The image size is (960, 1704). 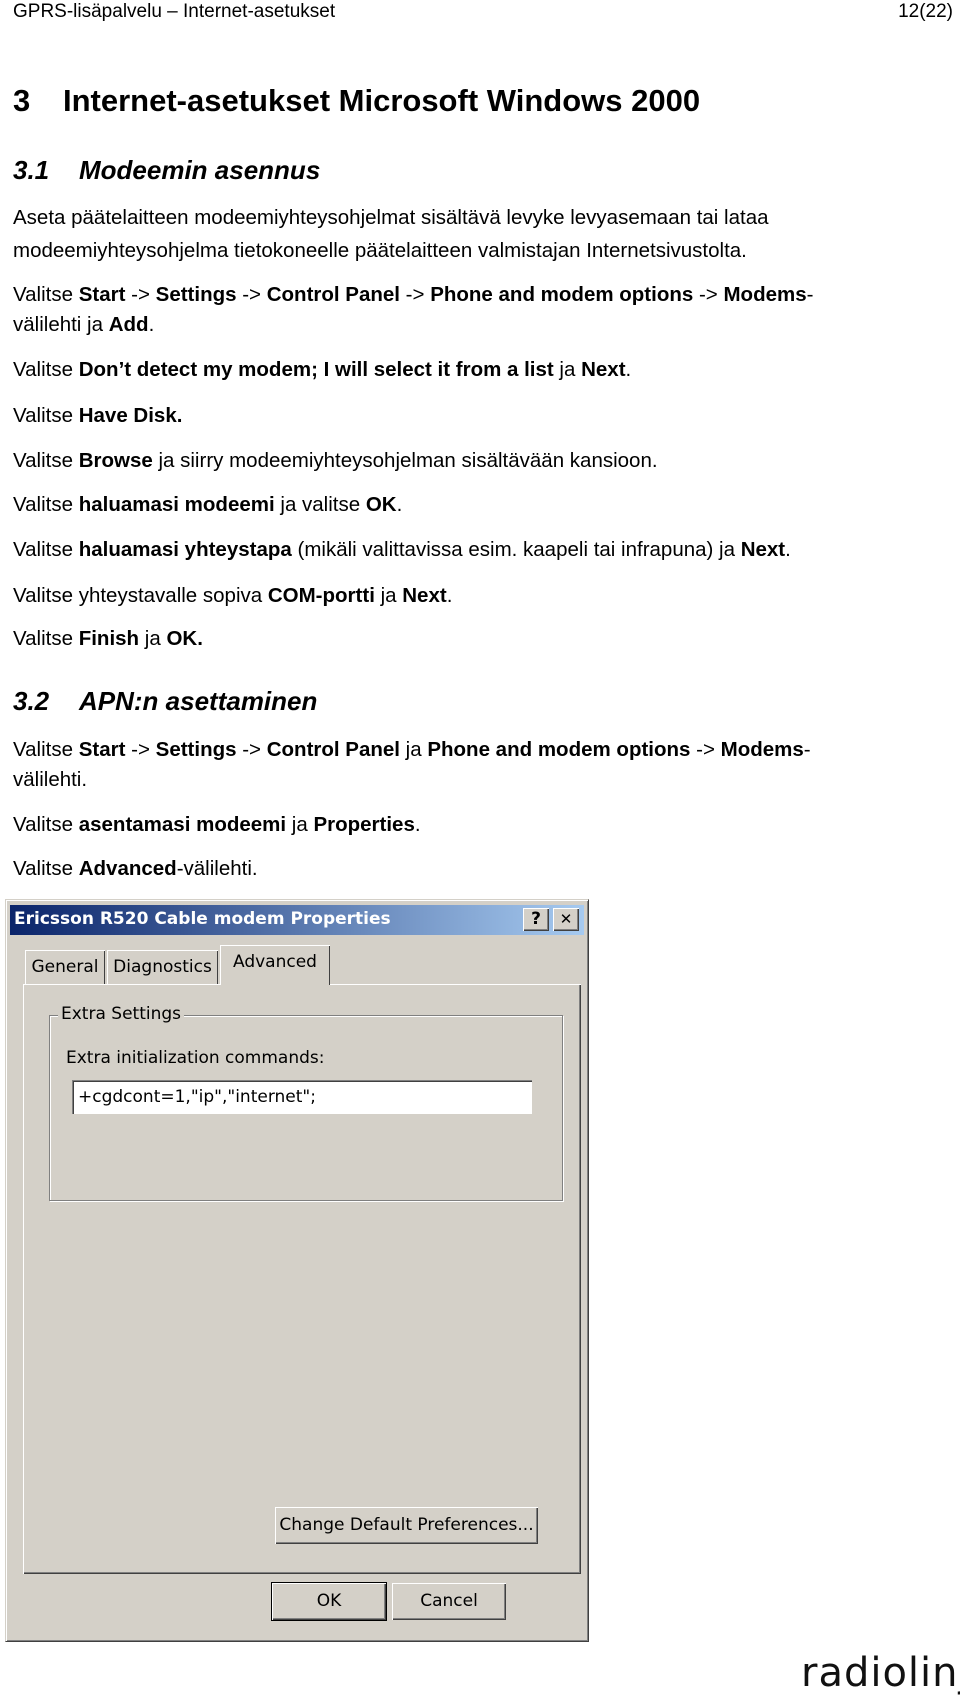 What do you see at coordinates (50, 780) in the screenshot?
I see `text-line: välilehti.` at bounding box center [50, 780].